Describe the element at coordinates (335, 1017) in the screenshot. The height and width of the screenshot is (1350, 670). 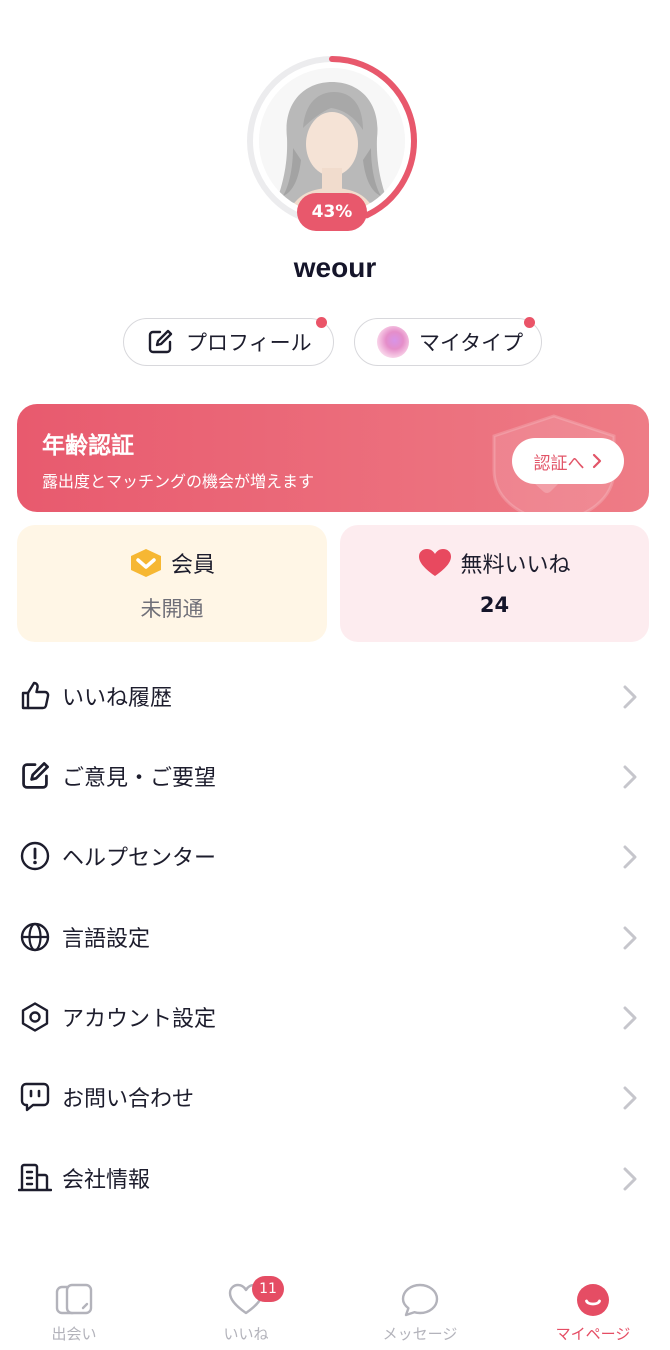
I see `menu-item-account-settings: アカウント設定` at that location.